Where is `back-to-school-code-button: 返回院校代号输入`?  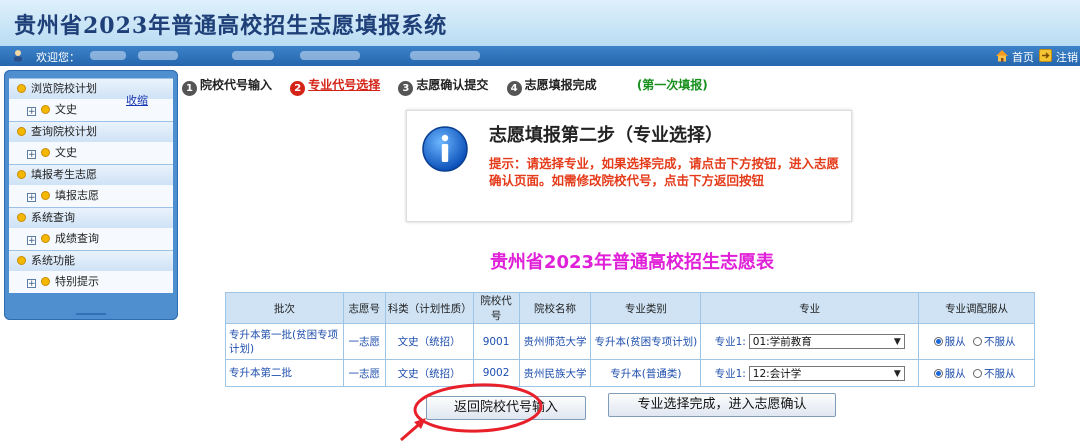
back-to-school-code-button: 返回院校代号输入 is located at coordinates (506, 408).